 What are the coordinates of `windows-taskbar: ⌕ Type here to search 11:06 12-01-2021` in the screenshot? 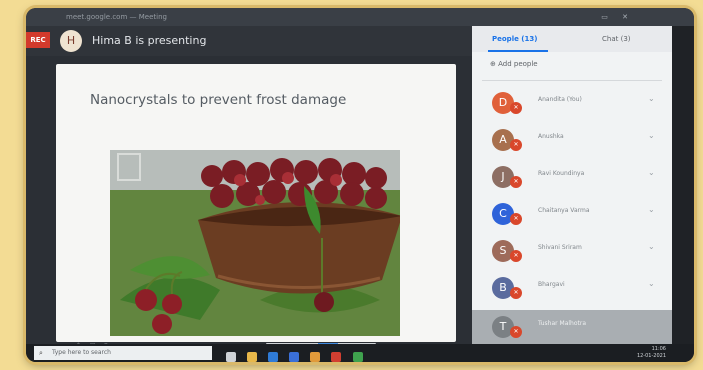 It's located at (360, 353).